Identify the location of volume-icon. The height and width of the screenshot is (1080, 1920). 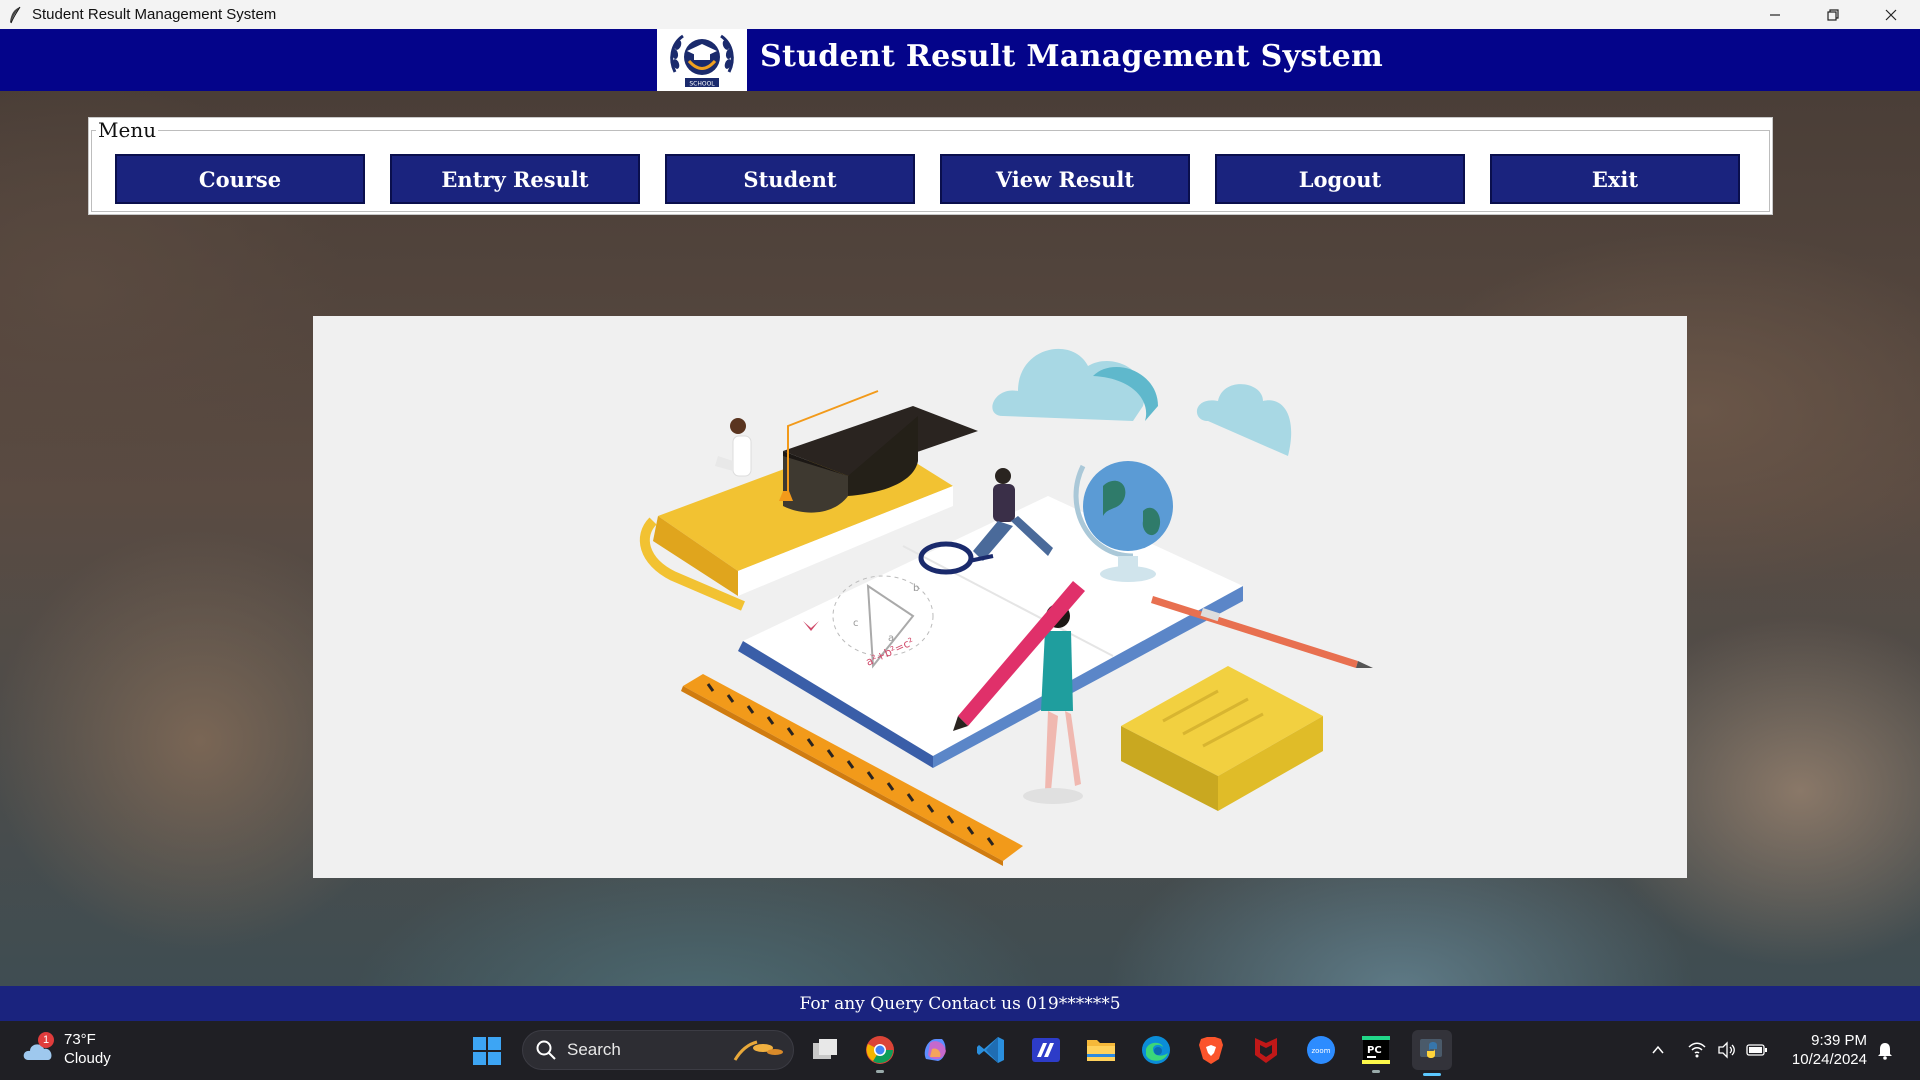
(1727, 1050).